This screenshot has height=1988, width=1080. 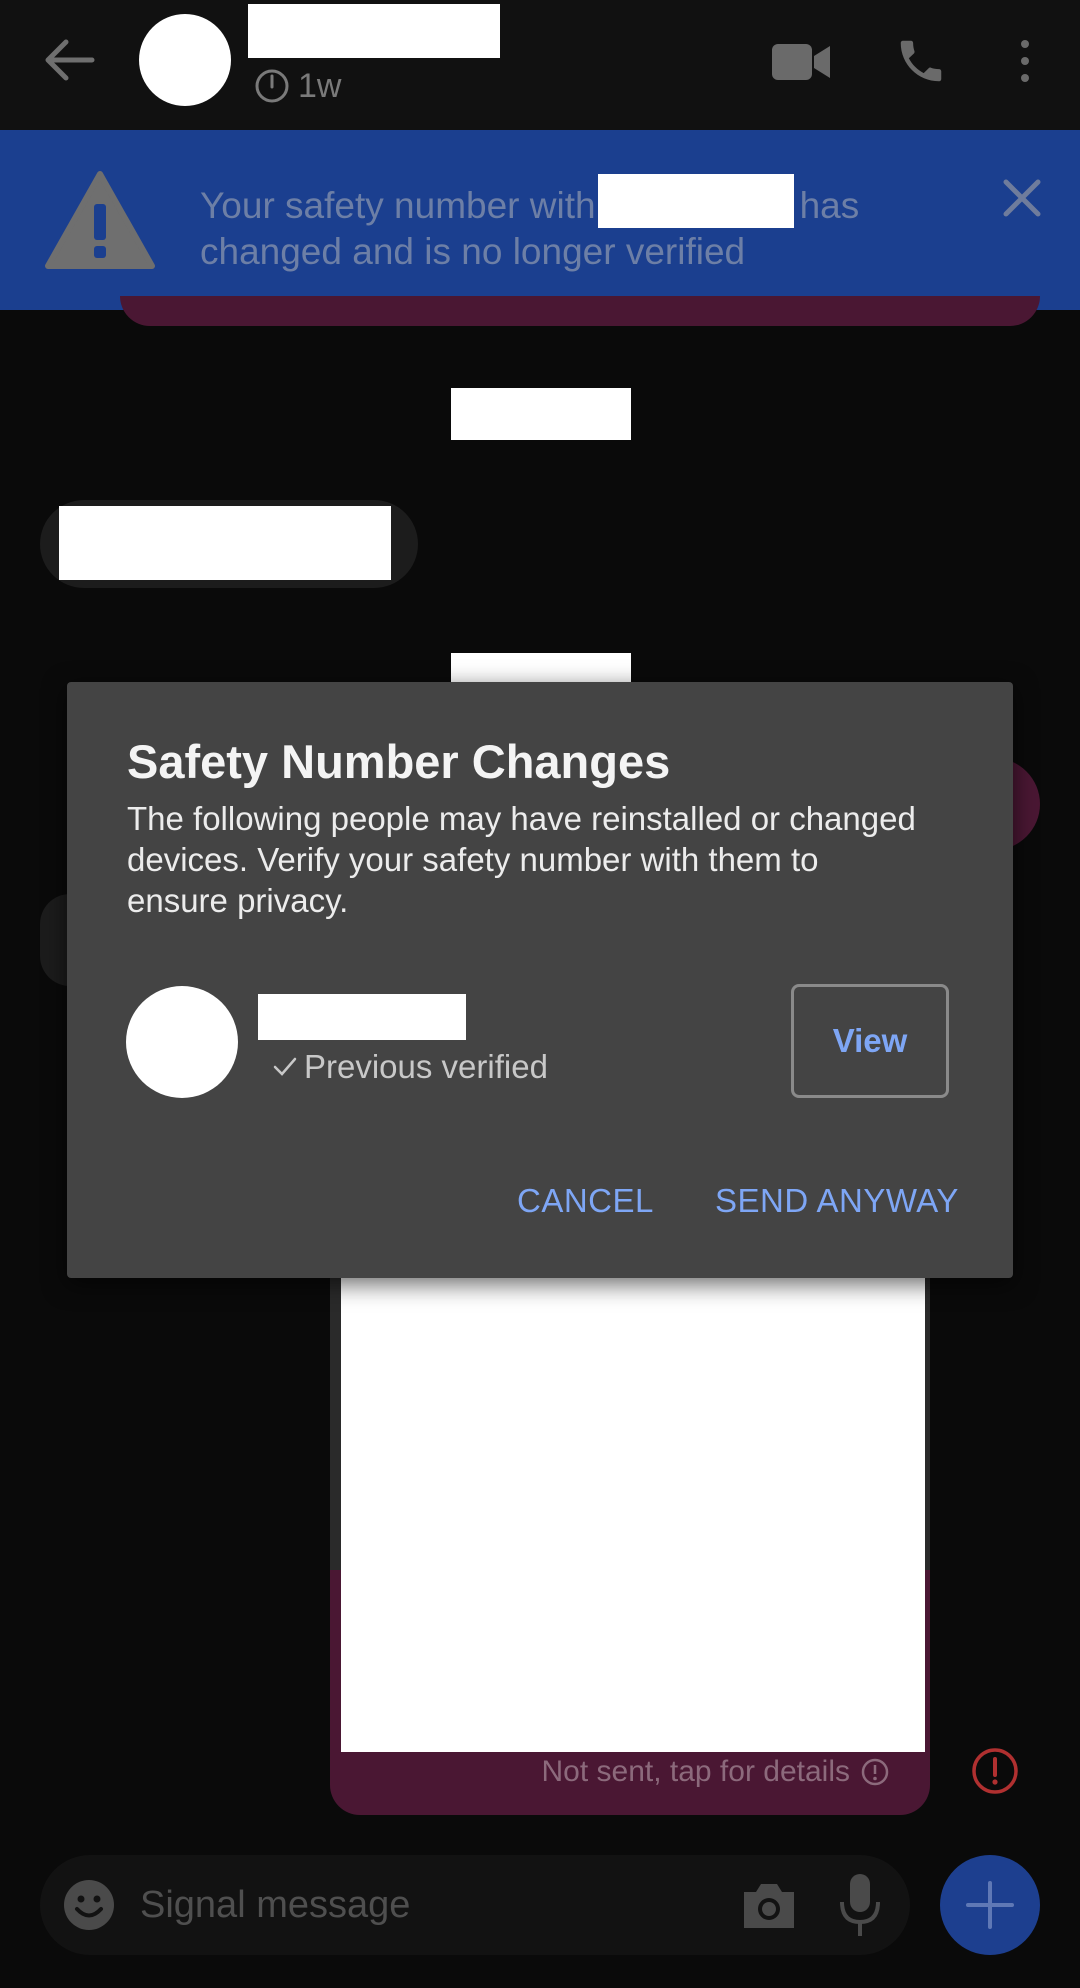 I want to click on message-input: Signal message, so click(x=420, y=1905).